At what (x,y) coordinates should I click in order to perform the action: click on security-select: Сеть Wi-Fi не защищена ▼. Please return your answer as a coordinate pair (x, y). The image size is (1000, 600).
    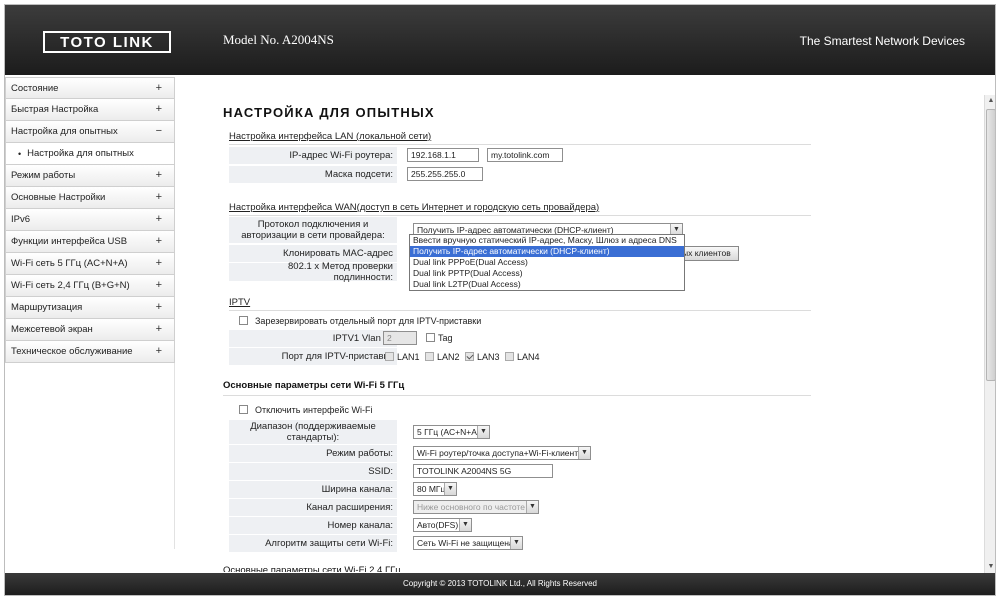
    Looking at the image, I should click on (468, 543).